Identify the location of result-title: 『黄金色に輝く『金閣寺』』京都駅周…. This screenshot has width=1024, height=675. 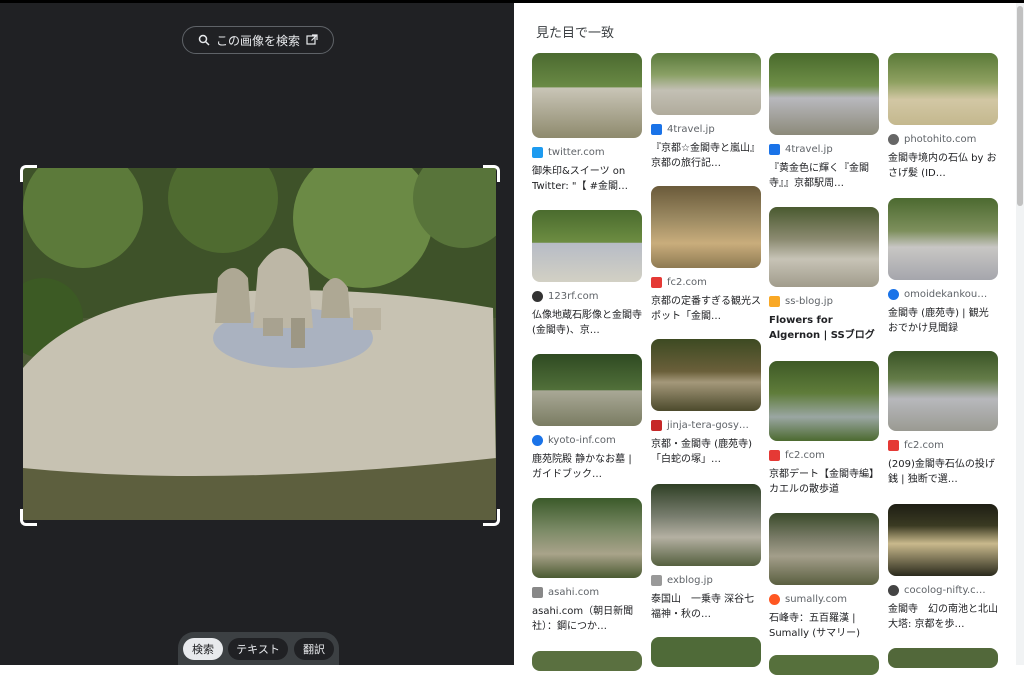
(824, 176).